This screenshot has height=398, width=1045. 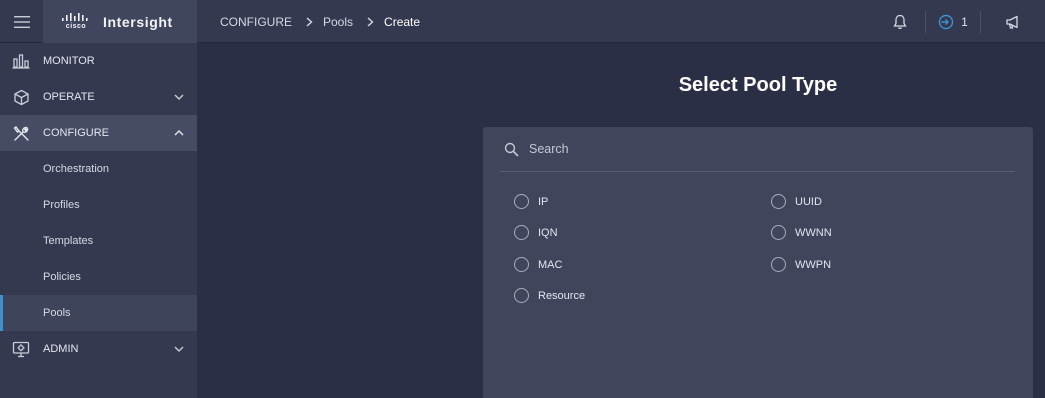 What do you see at coordinates (338, 22) in the screenshot?
I see `breadcrumb-pools: Pools` at bounding box center [338, 22].